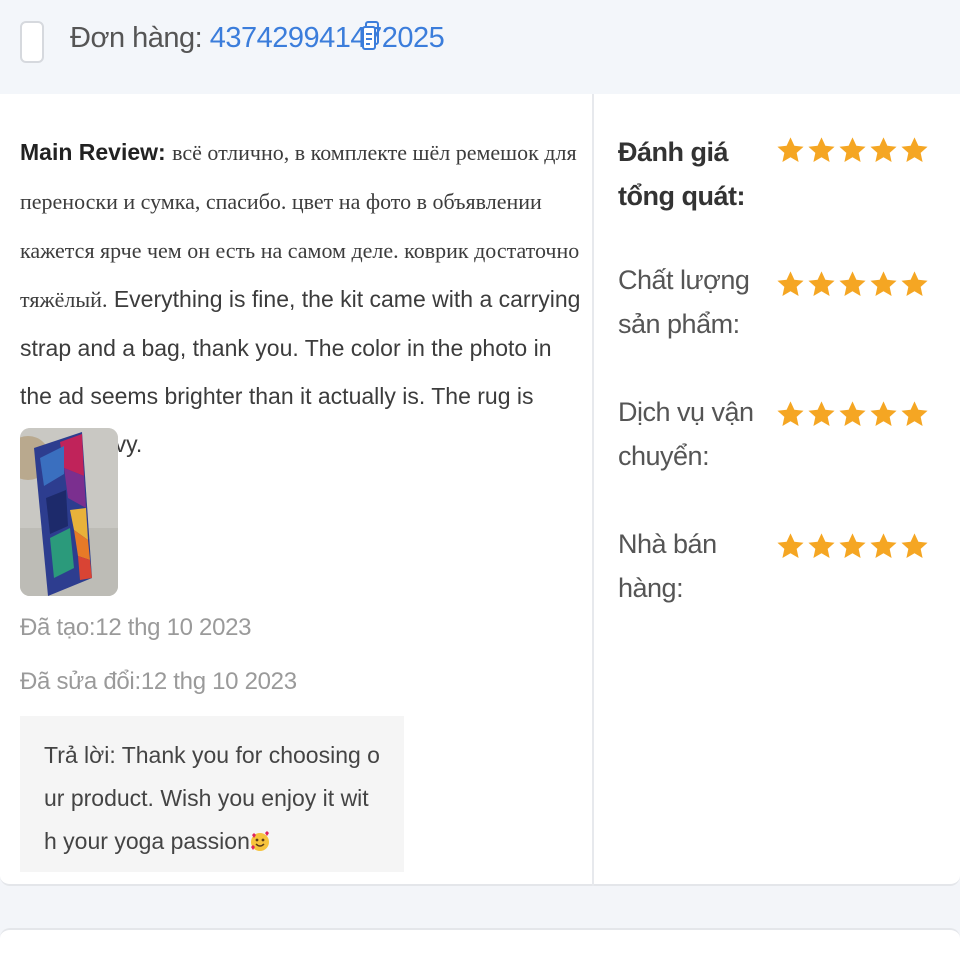 The width and height of the screenshot is (960, 960). I want to click on column-divider, so click(593, 490).